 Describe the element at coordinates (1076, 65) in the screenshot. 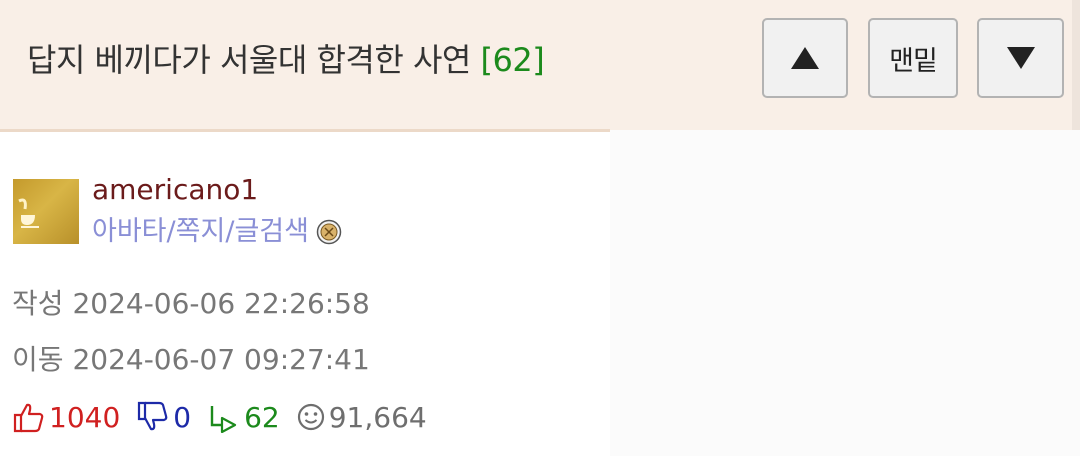

I see `header-right-edge` at that location.